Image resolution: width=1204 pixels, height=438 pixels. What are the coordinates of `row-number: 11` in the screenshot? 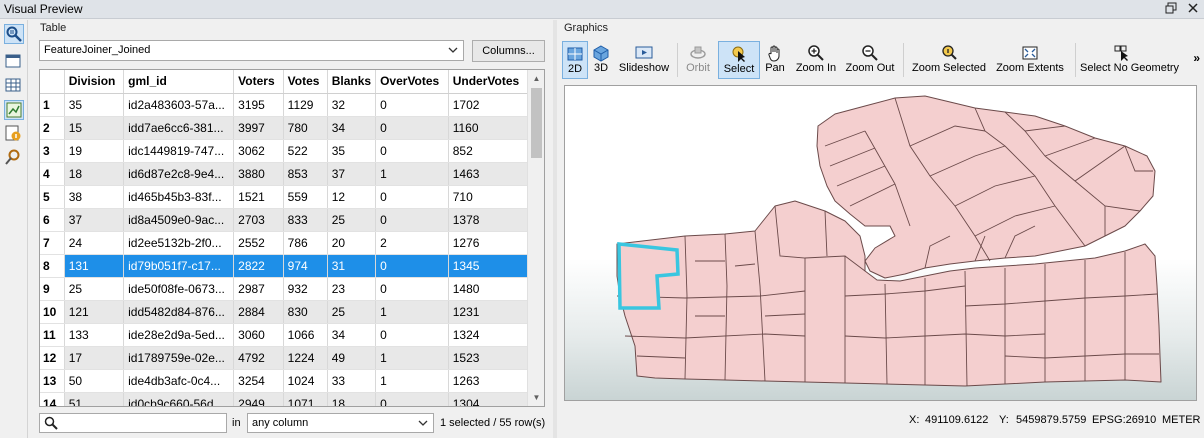 It's located at (52, 335).